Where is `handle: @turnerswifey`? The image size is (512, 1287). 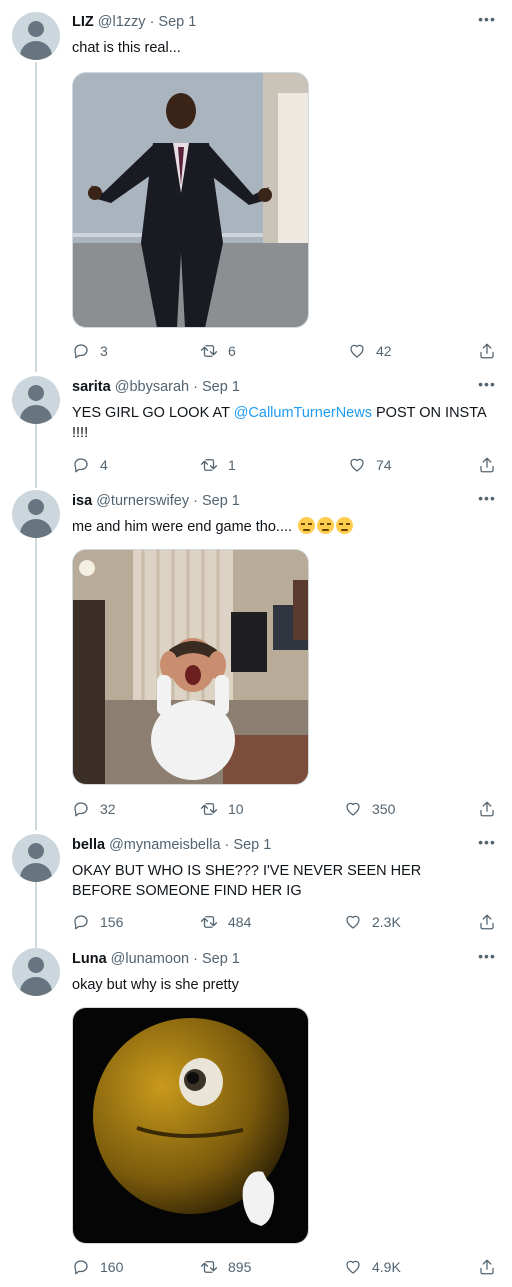 handle: @turnerswifey is located at coordinates (142, 501).